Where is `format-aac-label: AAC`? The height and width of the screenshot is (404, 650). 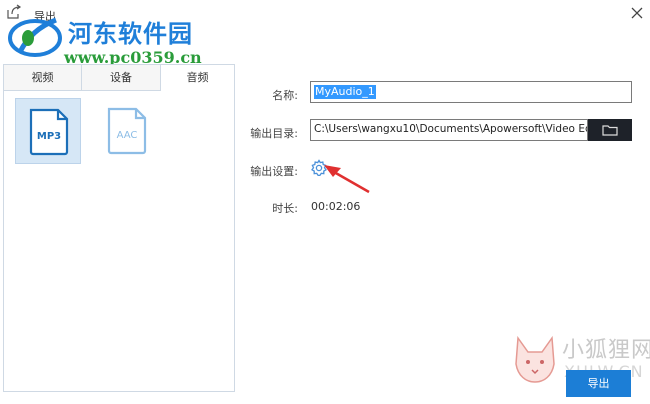 format-aac-label: AAC is located at coordinates (127, 135).